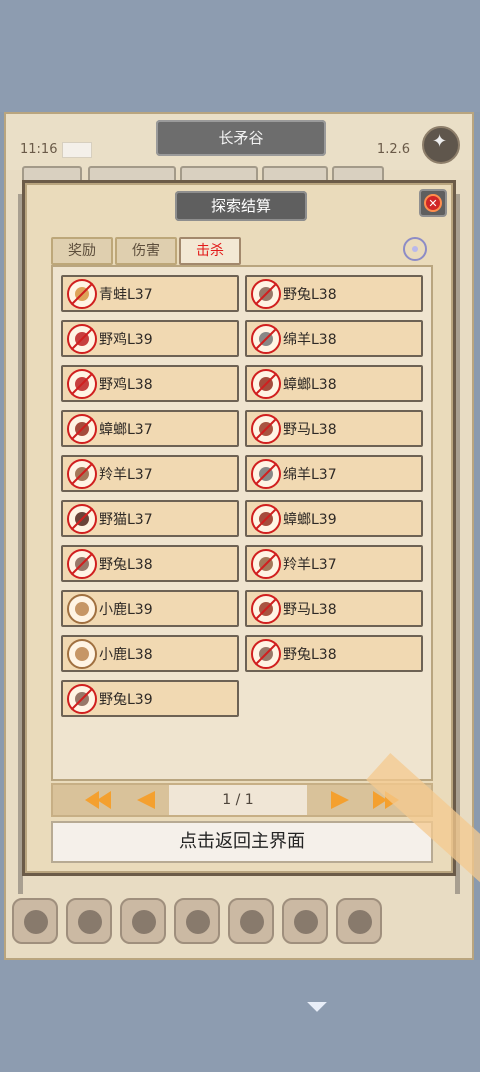 The width and height of the screenshot is (480, 1072). What do you see at coordinates (126, 609) in the screenshot?
I see `kill-entry-name: 小鹿L39` at bounding box center [126, 609].